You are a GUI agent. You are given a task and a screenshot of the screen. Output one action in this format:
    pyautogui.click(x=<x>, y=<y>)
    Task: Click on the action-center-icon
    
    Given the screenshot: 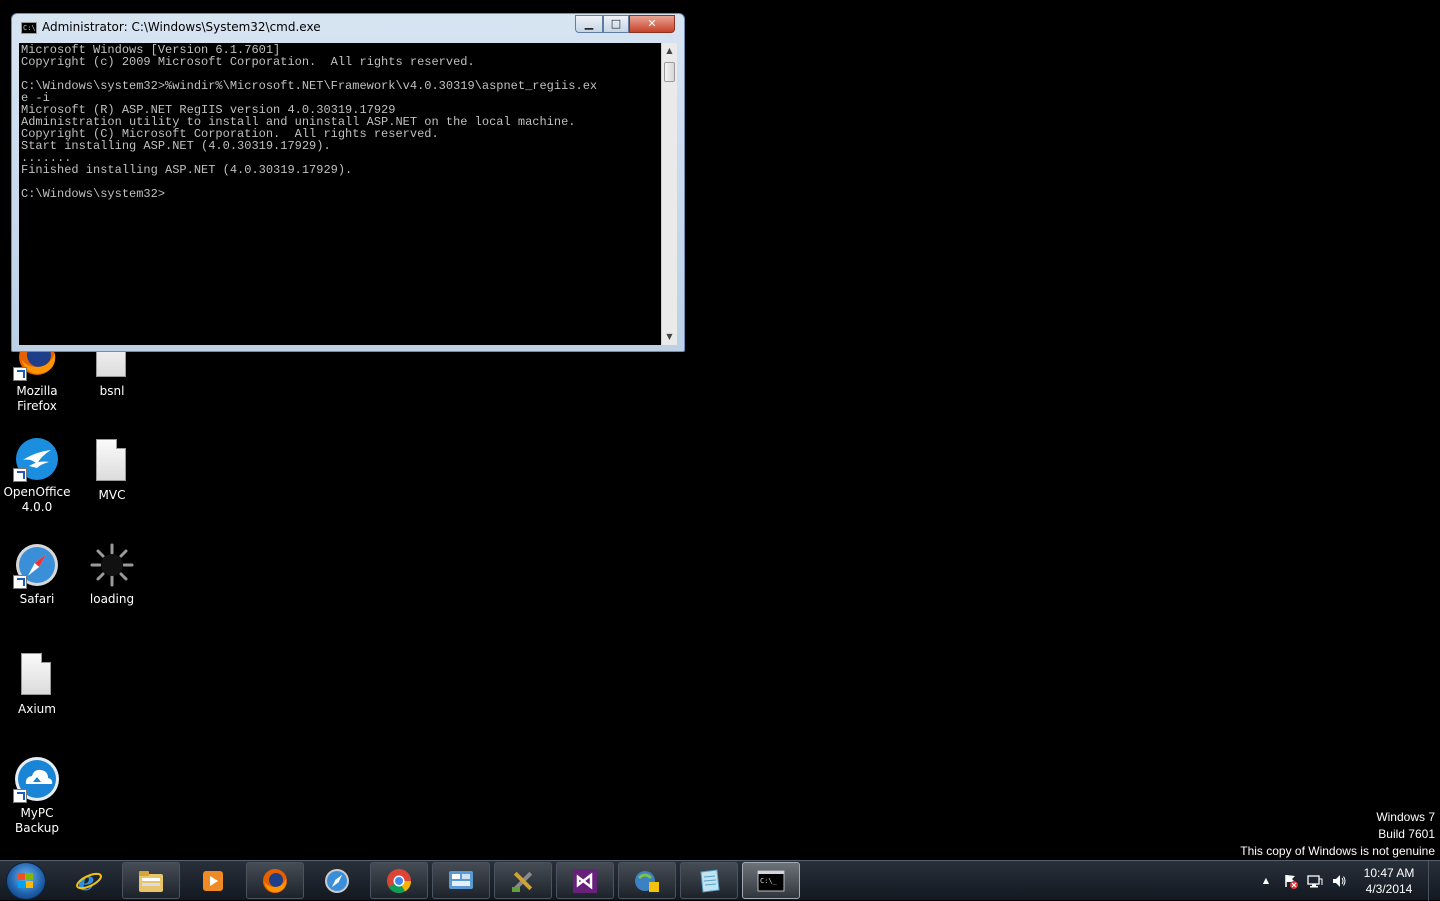 What is the action you would take?
    pyautogui.click(x=1291, y=881)
    